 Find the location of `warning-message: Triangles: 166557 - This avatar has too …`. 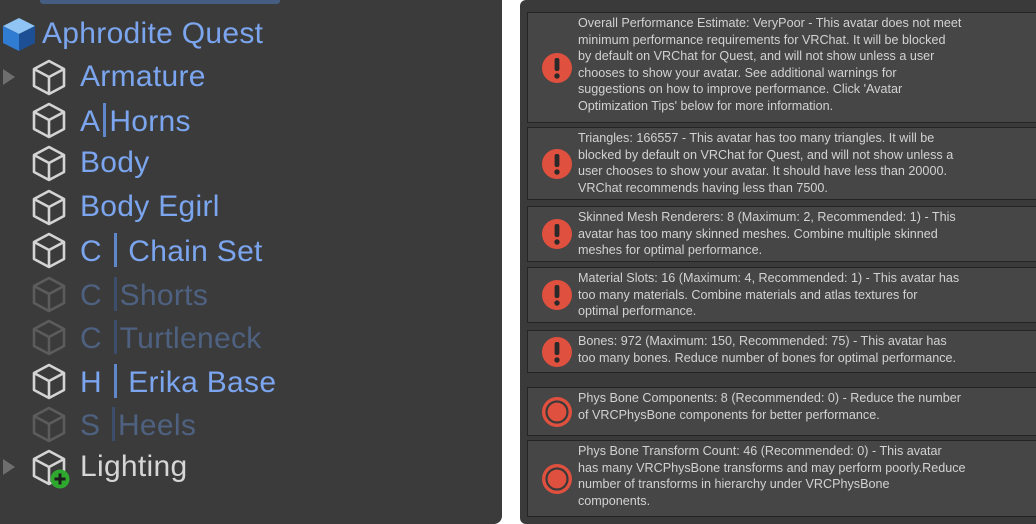

warning-message: Triangles: 166557 - This avatar has too … is located at coordinates (781, 163).